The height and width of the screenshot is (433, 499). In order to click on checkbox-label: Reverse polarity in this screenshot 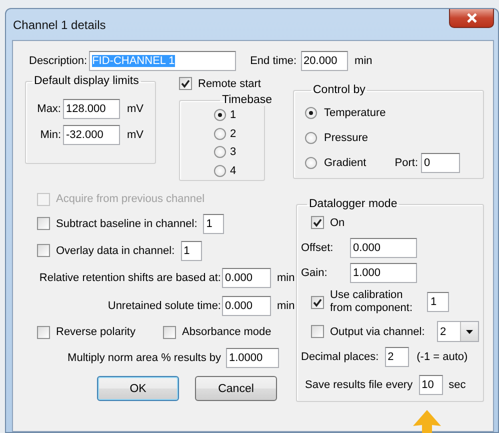, I will do `click(96, 332)`.